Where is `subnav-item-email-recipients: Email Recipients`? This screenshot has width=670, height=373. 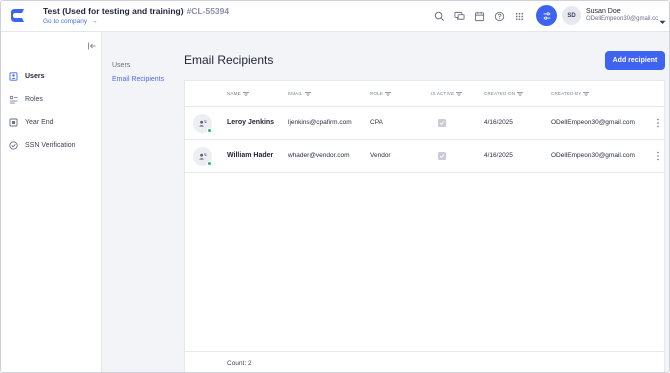
subnav-item-email-recipients: Email Recipients is located at coordinates (138, 79).